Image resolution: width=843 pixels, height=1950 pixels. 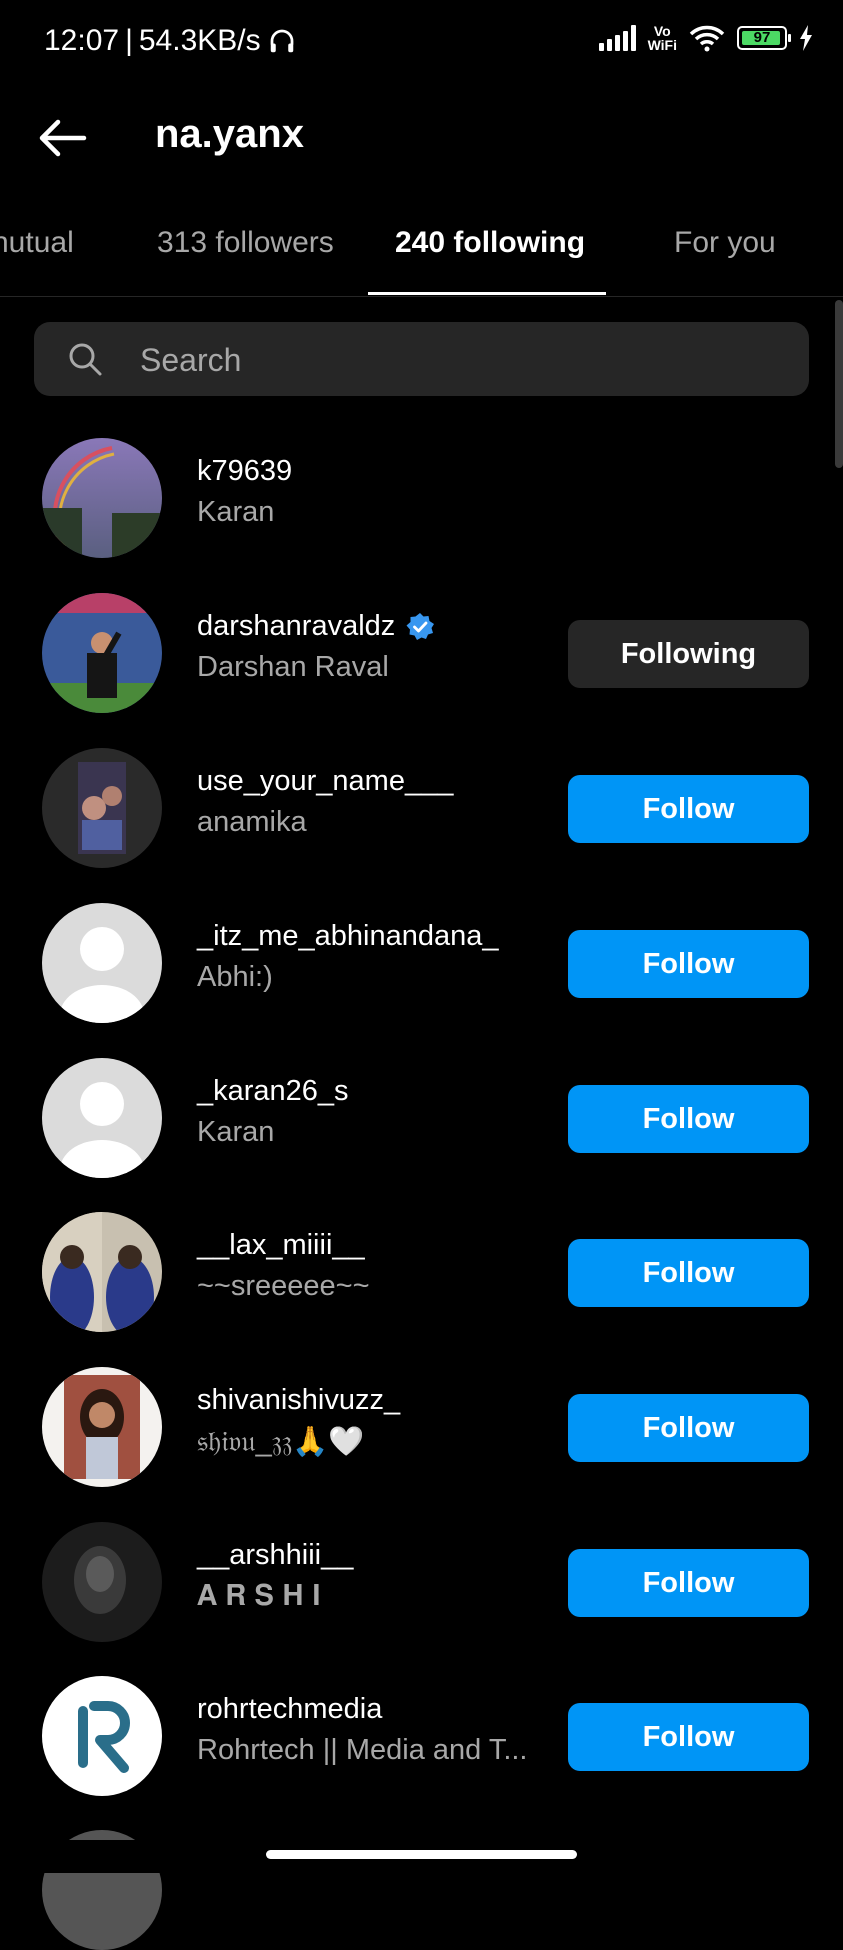 I want to click on list-item: darshanravaldz Darshan Raval Following, so click(x=421, y=670).